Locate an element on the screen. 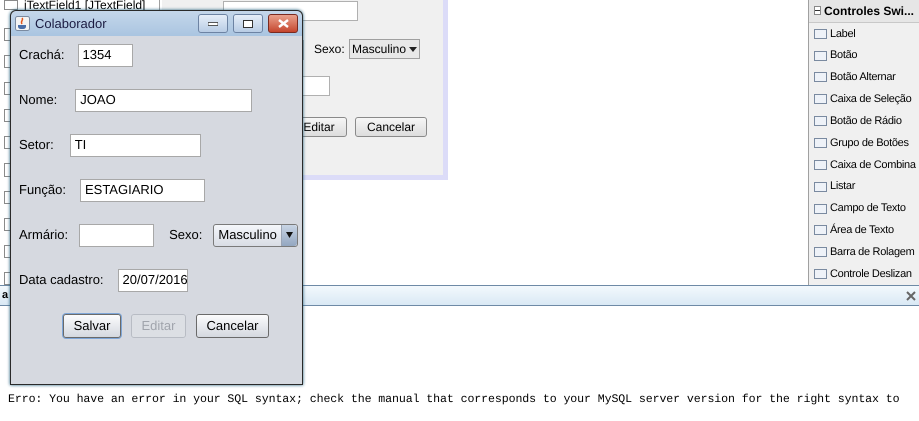 This screenshot has width=919, height=421. palette-item: Controle Deslizan is located at coordinates (871, 274).